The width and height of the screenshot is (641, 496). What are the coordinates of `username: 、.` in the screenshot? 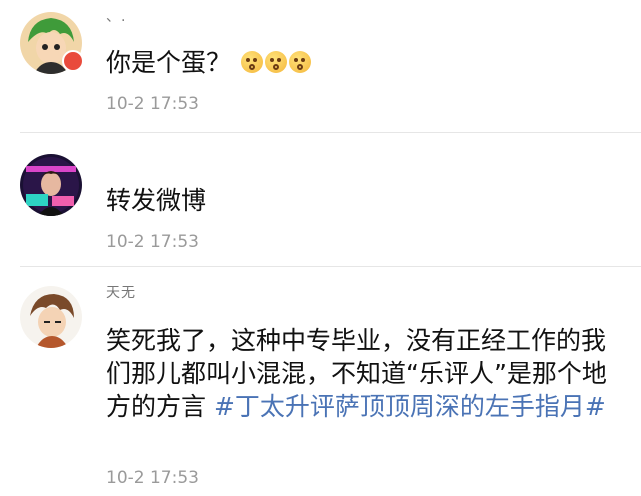 It's located at (116, 16).